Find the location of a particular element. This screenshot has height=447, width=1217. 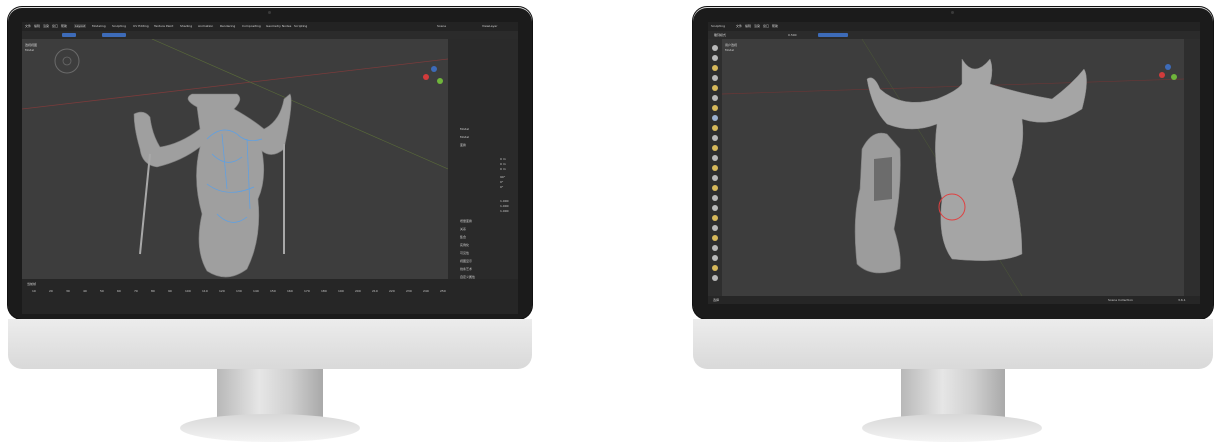

props-field-8: 1.000 is located at coordinates (504, 206).